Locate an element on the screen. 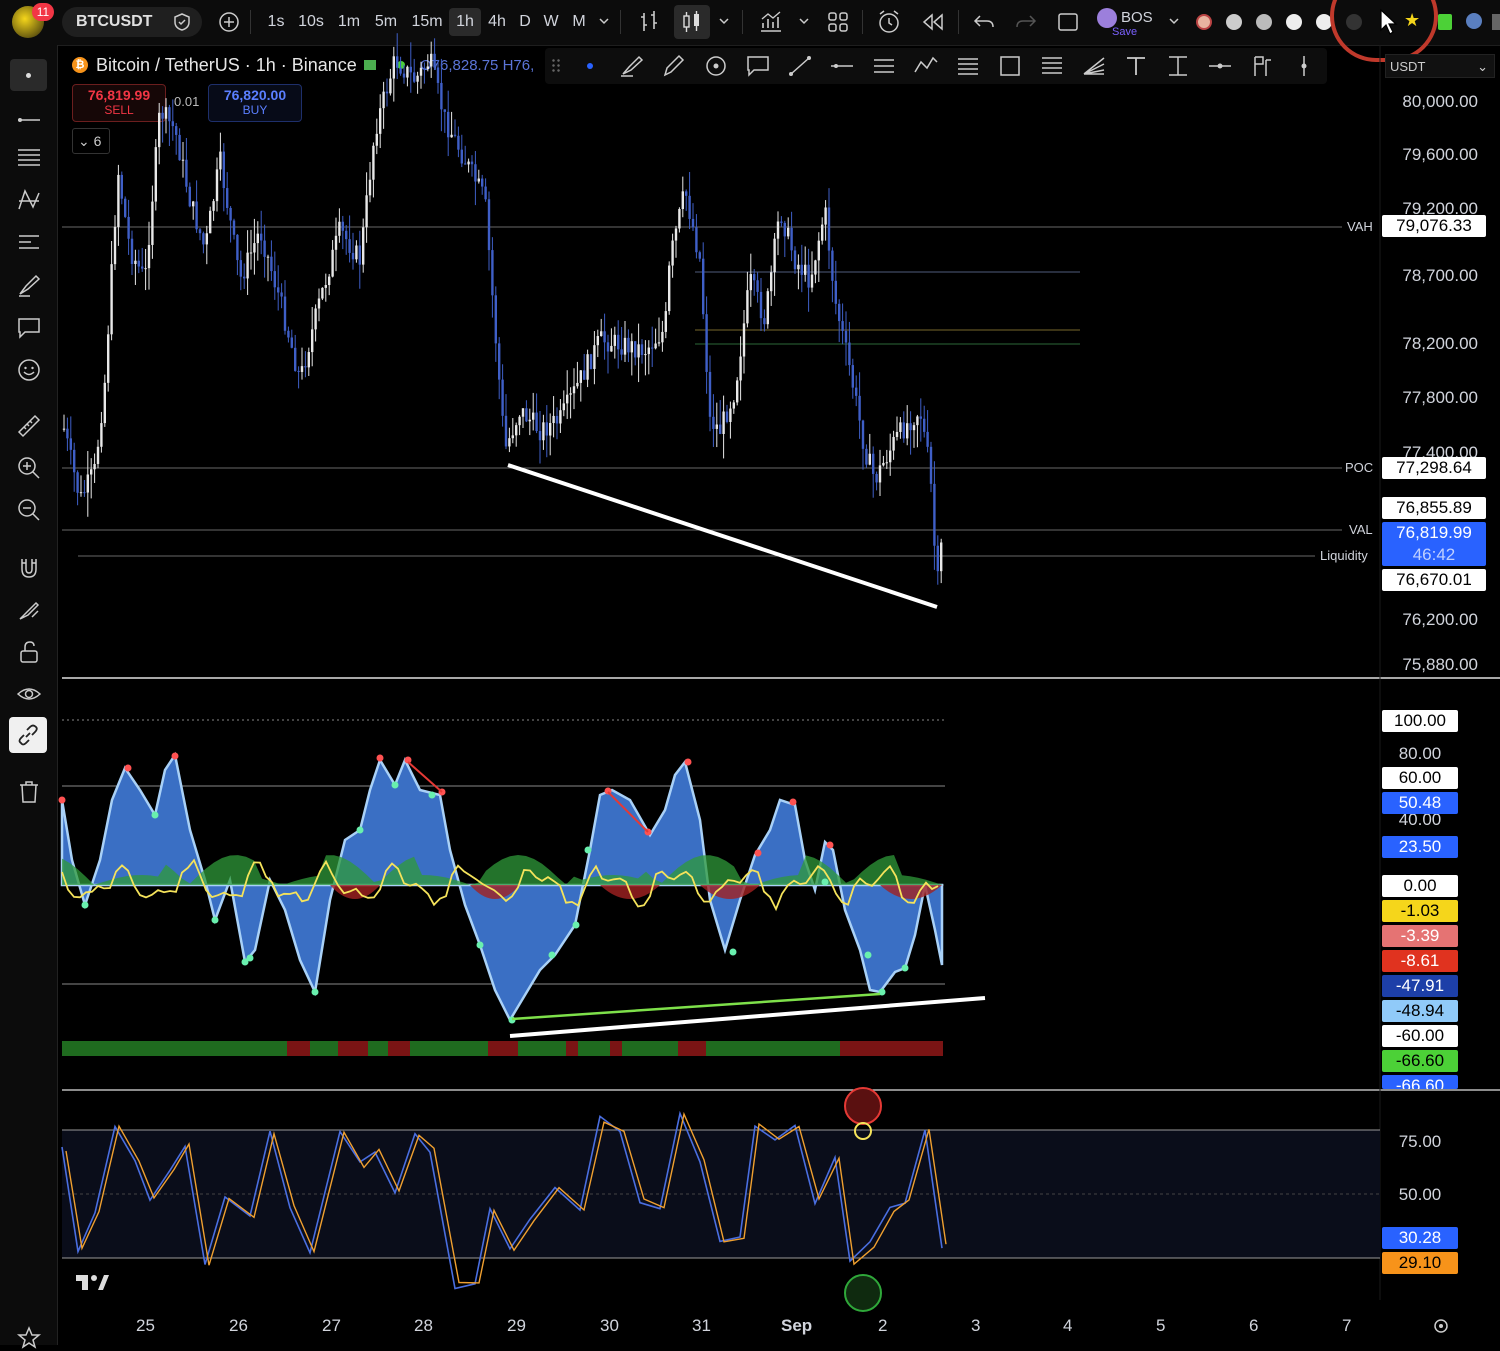 The height and width of the screenshot is (1351, 1500). pen-tool-icon is located at coordinates (674, 66).